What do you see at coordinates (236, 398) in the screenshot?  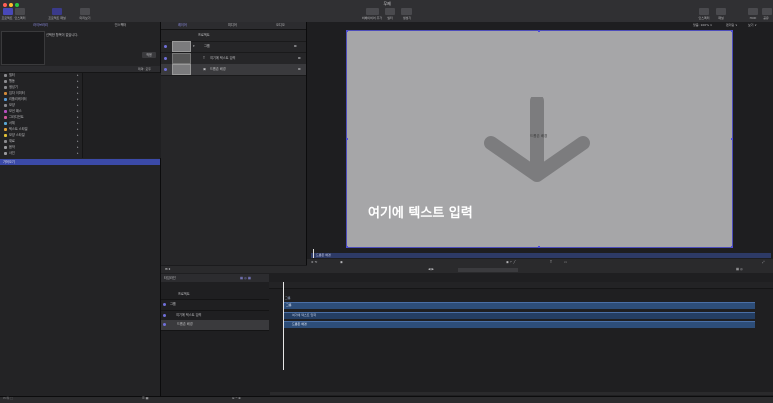 I see `zoom-slider-icon: ⊖ ─ ⊕` at bounding box center [236, 398].